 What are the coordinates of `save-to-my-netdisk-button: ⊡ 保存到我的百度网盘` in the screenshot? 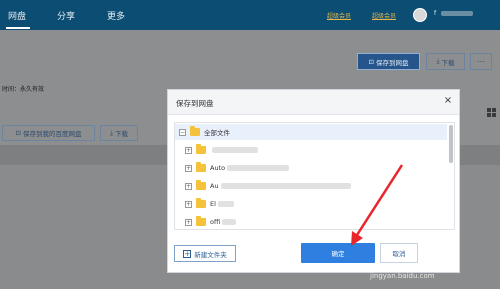 It's located at (48, 133).